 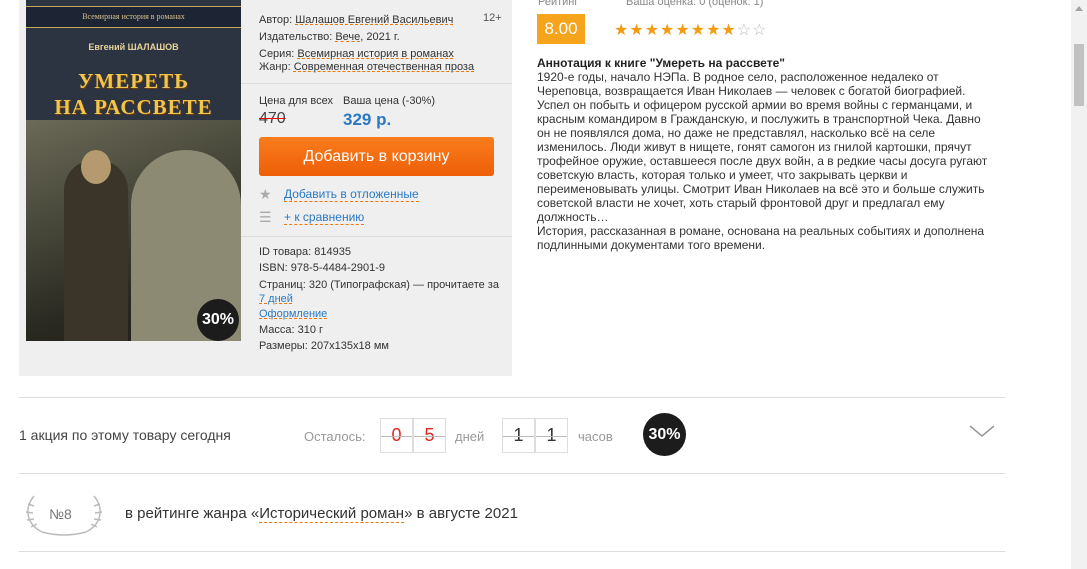 What do you see at coordinates (561, 29) in the screenshot?
I see `rating-score: 8.00` at bounding box center [561, 29].